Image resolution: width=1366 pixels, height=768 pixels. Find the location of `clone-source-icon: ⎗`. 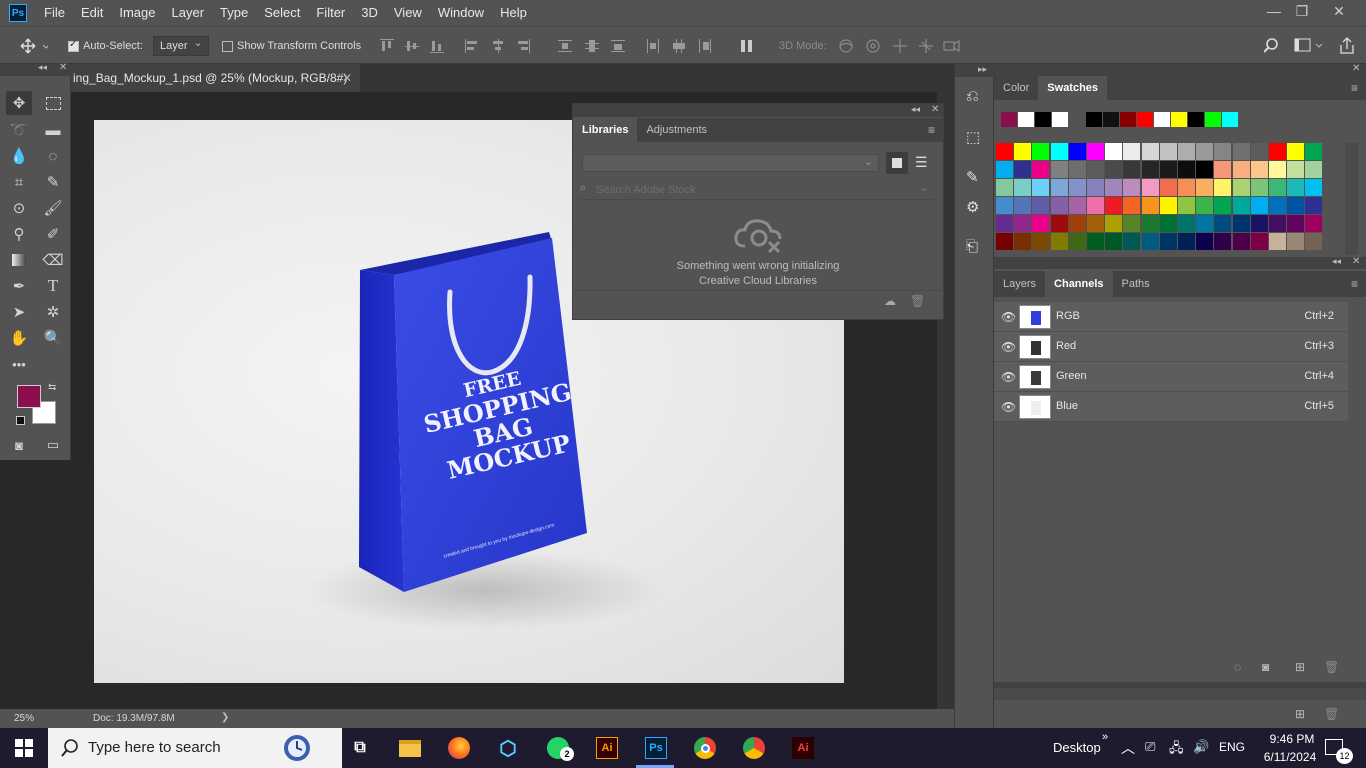

clone-source-icon: ⎗ is located at coordinates (972, 246).